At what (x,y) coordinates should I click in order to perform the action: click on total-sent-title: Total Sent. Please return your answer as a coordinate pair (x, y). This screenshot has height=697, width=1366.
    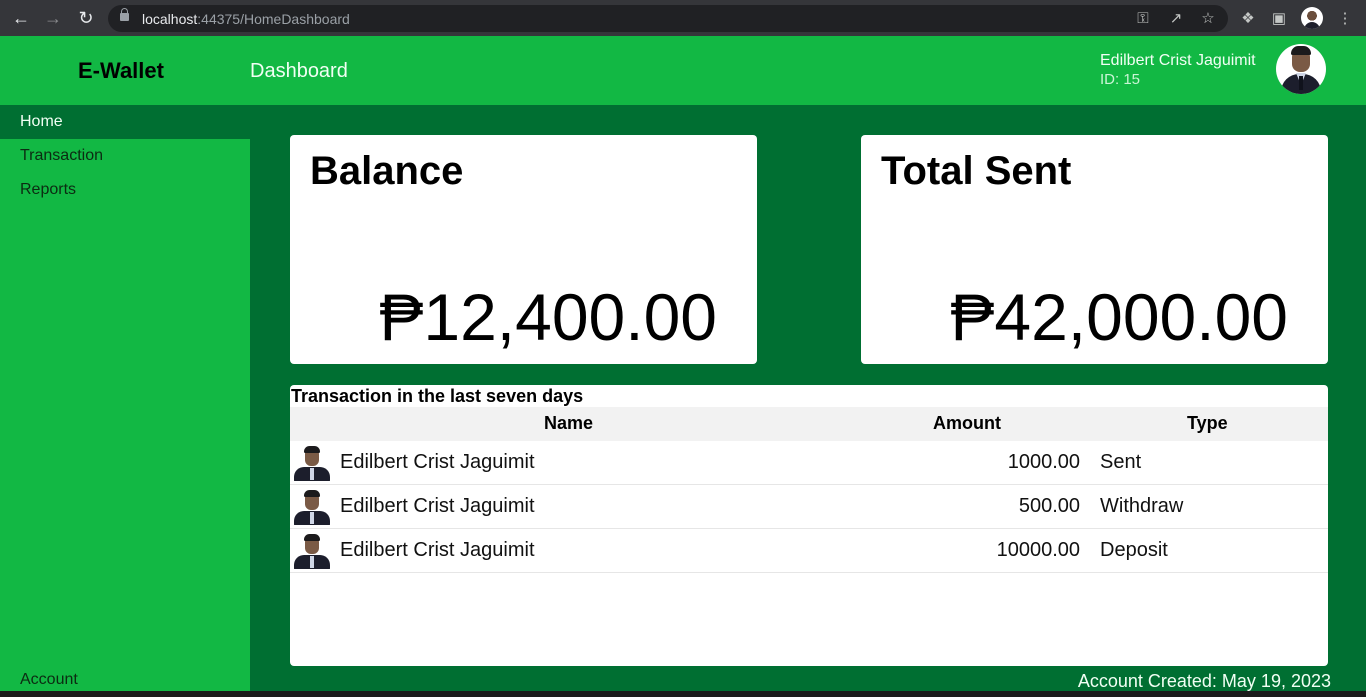
    Looking at the image, I should click on (976, 171).